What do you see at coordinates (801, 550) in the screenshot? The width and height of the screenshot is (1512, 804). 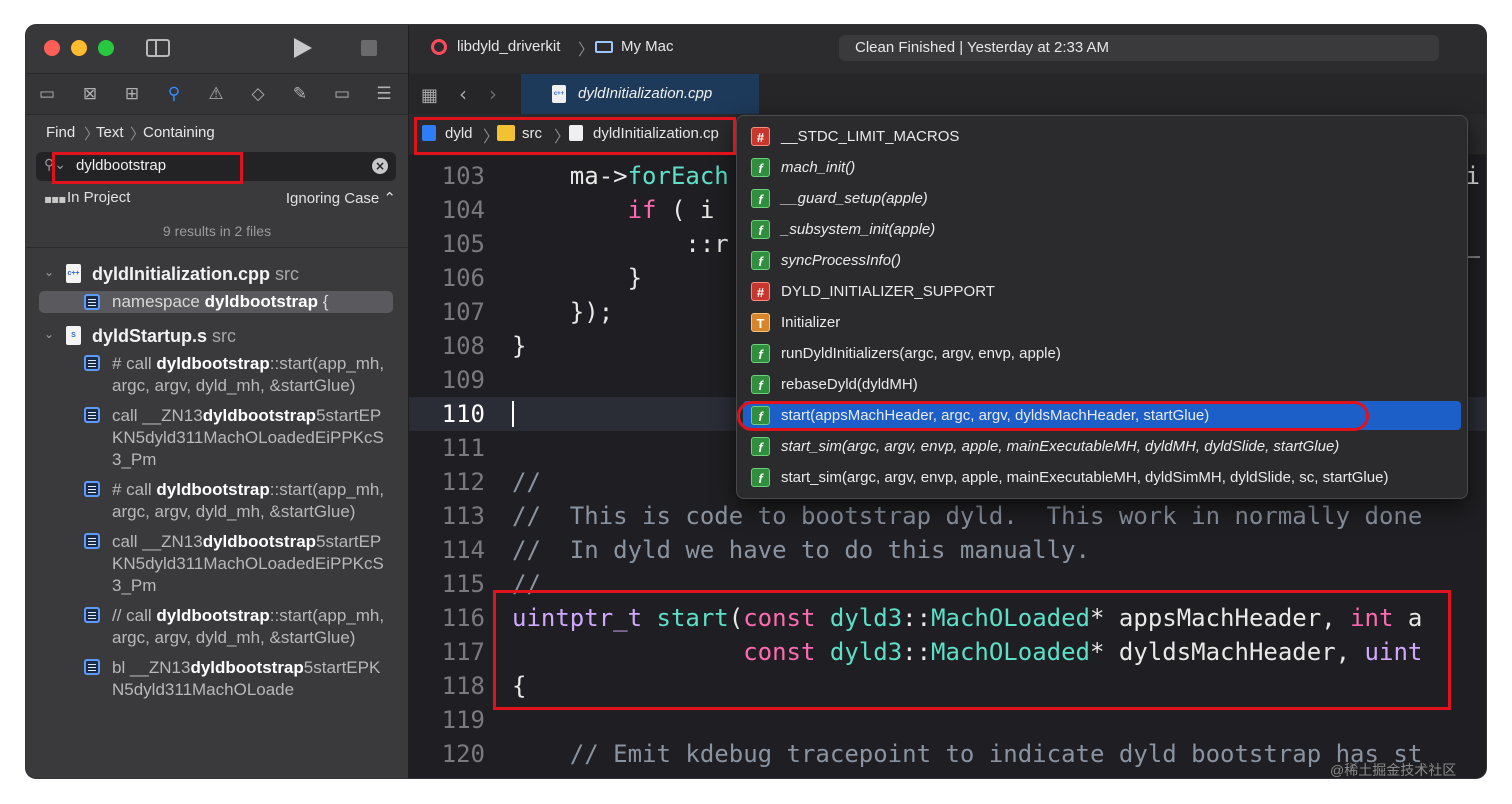 I see `code-text: // In dyld we have to do this manually.` at bounding box center [801, 550].